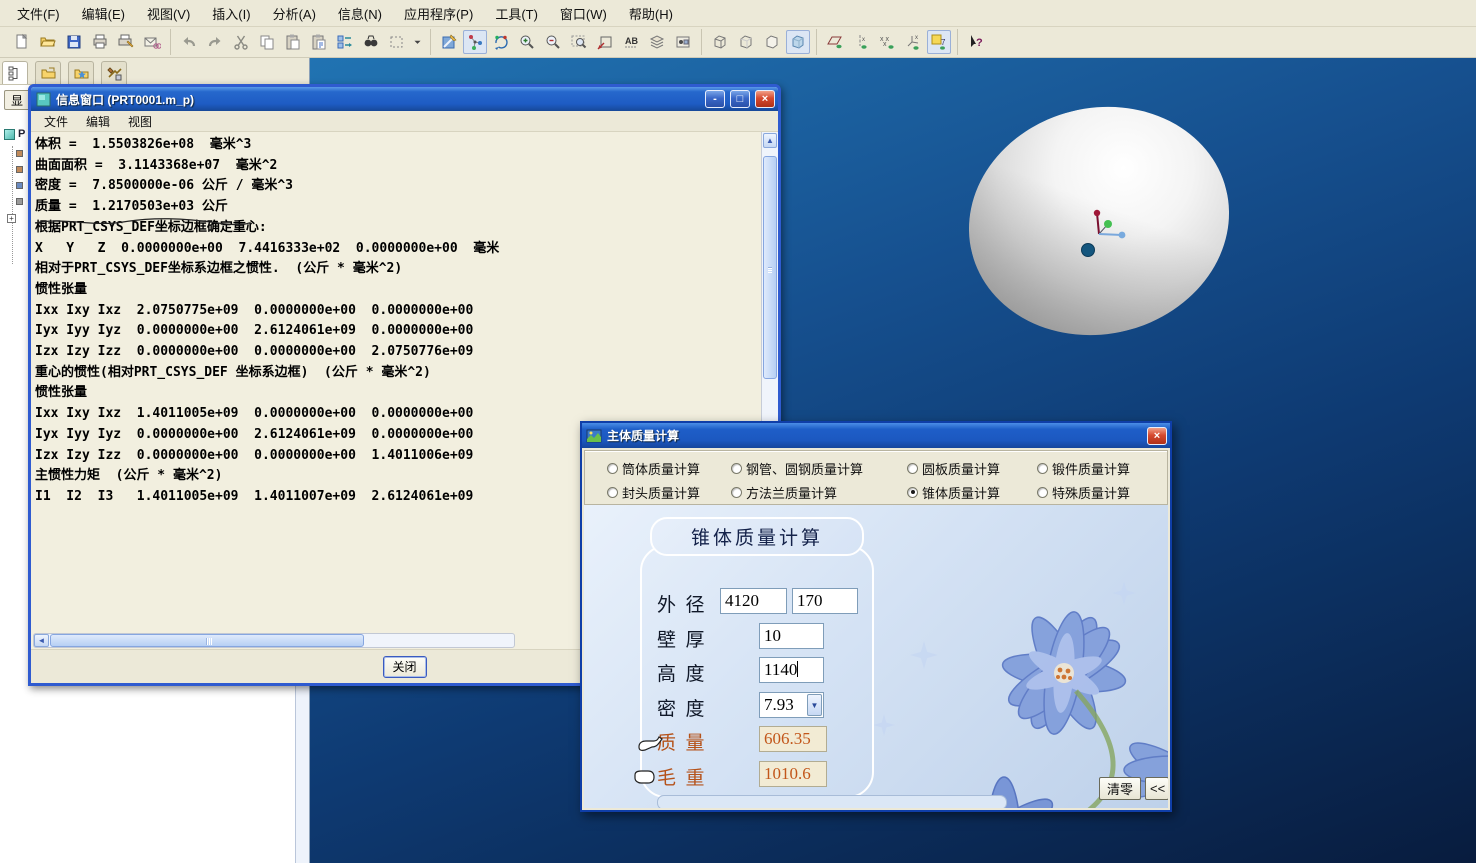 This screenshot has width=1476, height=863. Describe the element at coordinates (765, 99) in the screenshot. I see `close-button: ×` at that location.